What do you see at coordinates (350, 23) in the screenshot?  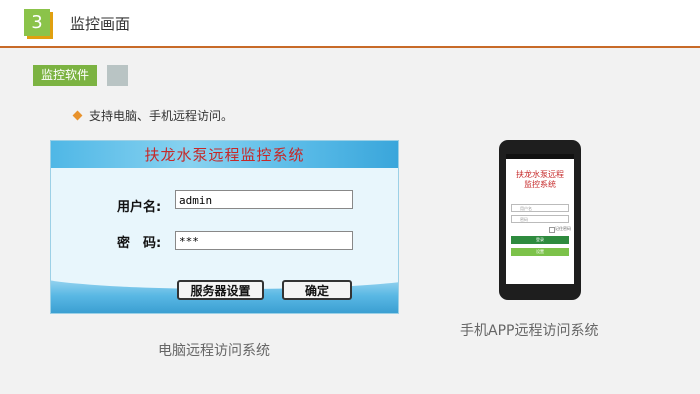 I see `header-bar: 3 监控画面` at bounding box center [350, 23].